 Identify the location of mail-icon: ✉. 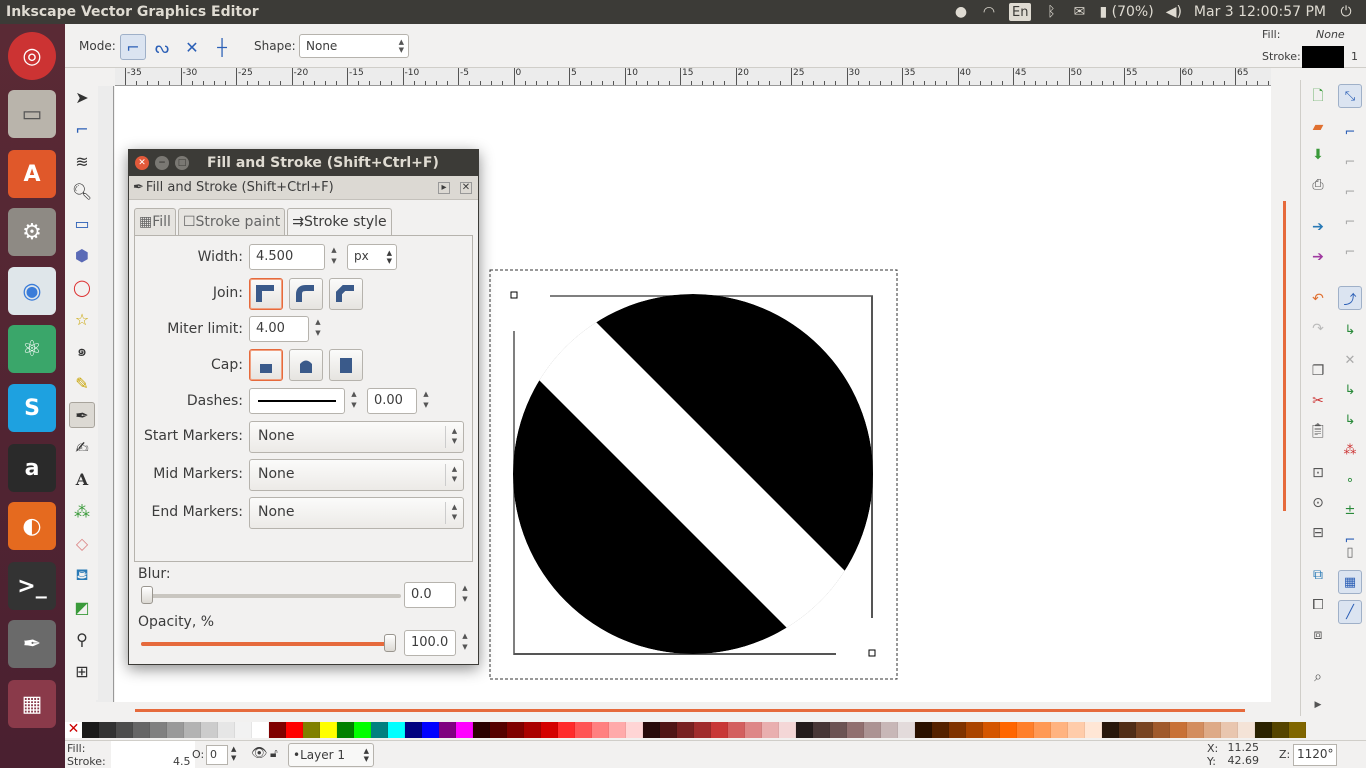
(1079, 12).